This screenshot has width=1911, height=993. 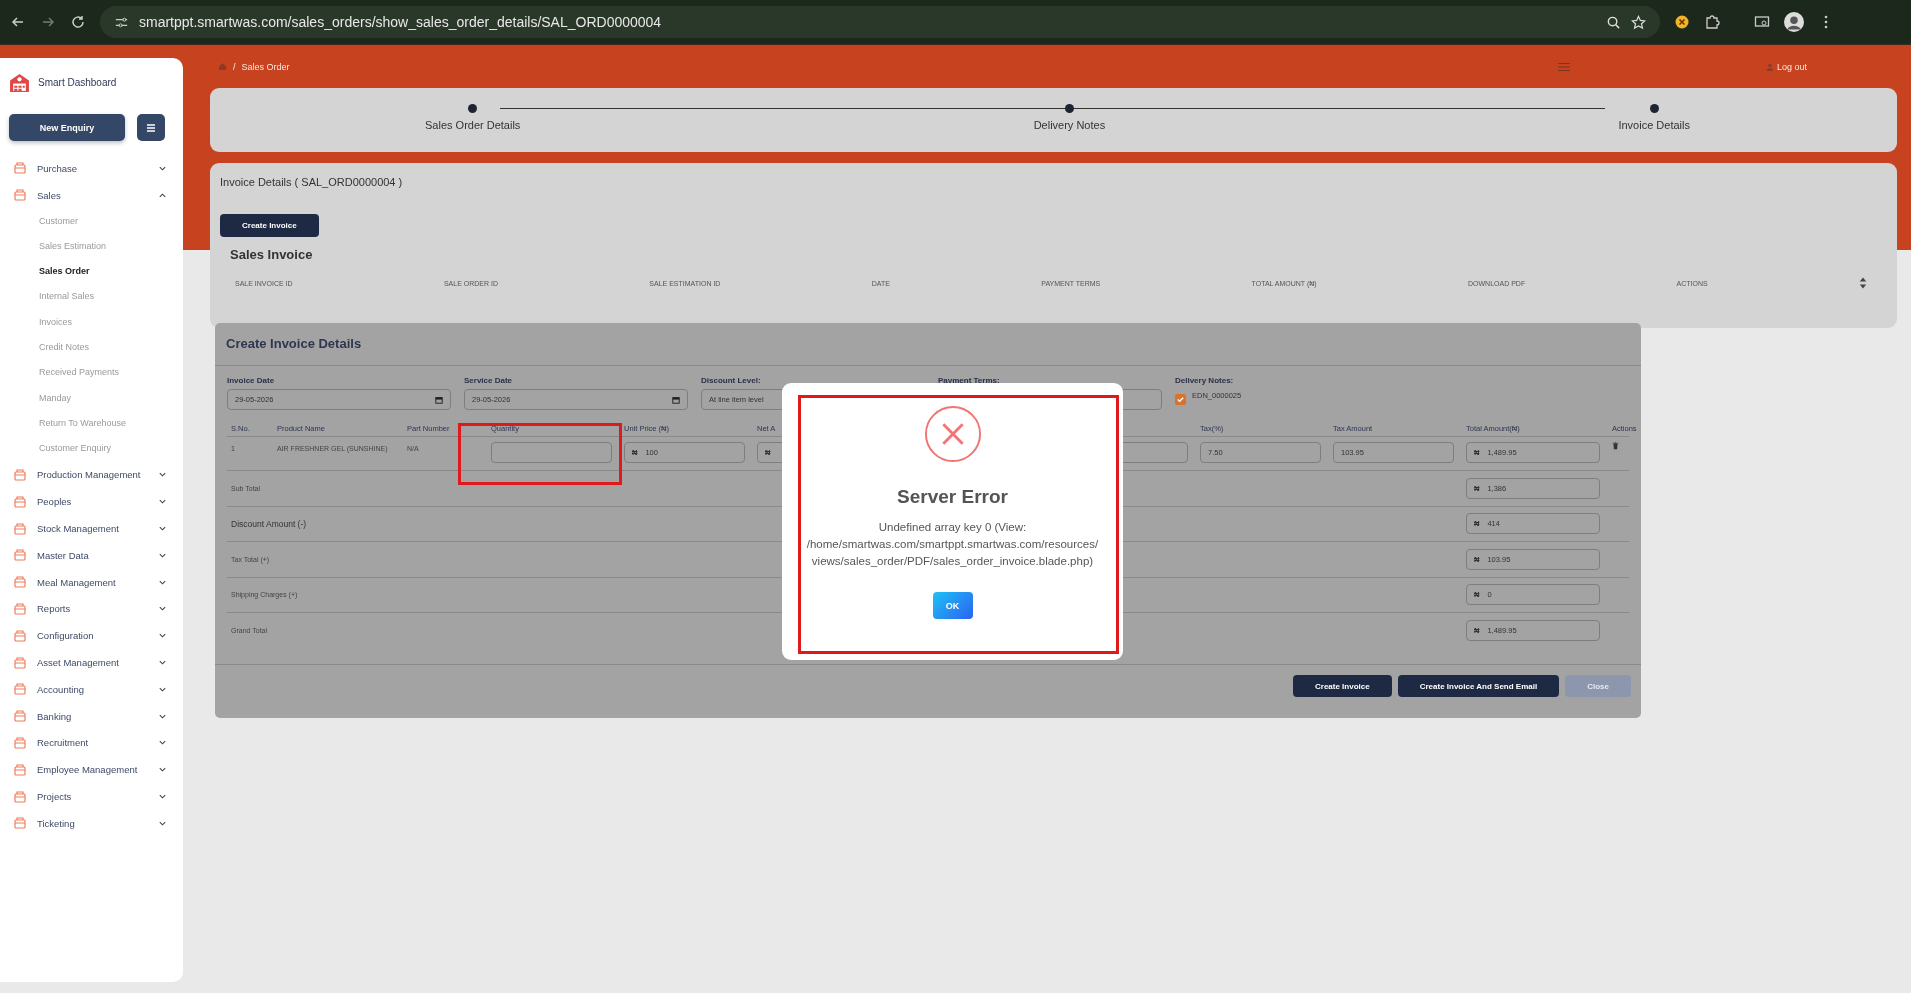 What do you see at coordinates (269, 225) in the screenshot?
I see `create-invoice-button: Create Invoice` at bounding box center [269, 225].